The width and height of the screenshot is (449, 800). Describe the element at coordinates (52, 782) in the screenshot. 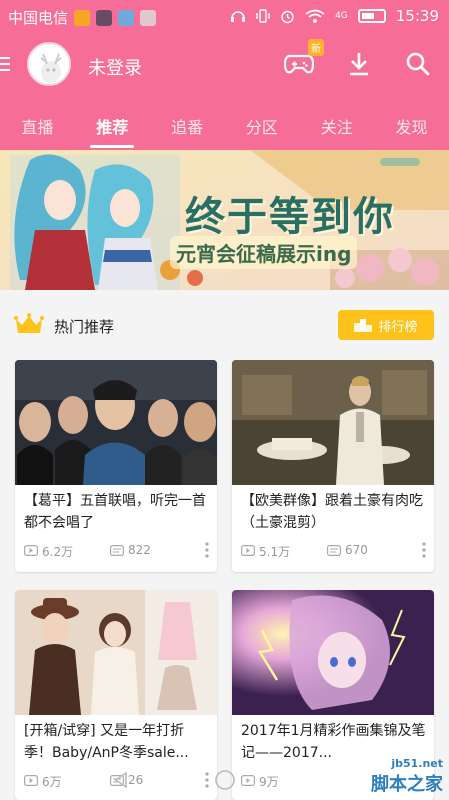

I see `view-count: 6万` at that location.